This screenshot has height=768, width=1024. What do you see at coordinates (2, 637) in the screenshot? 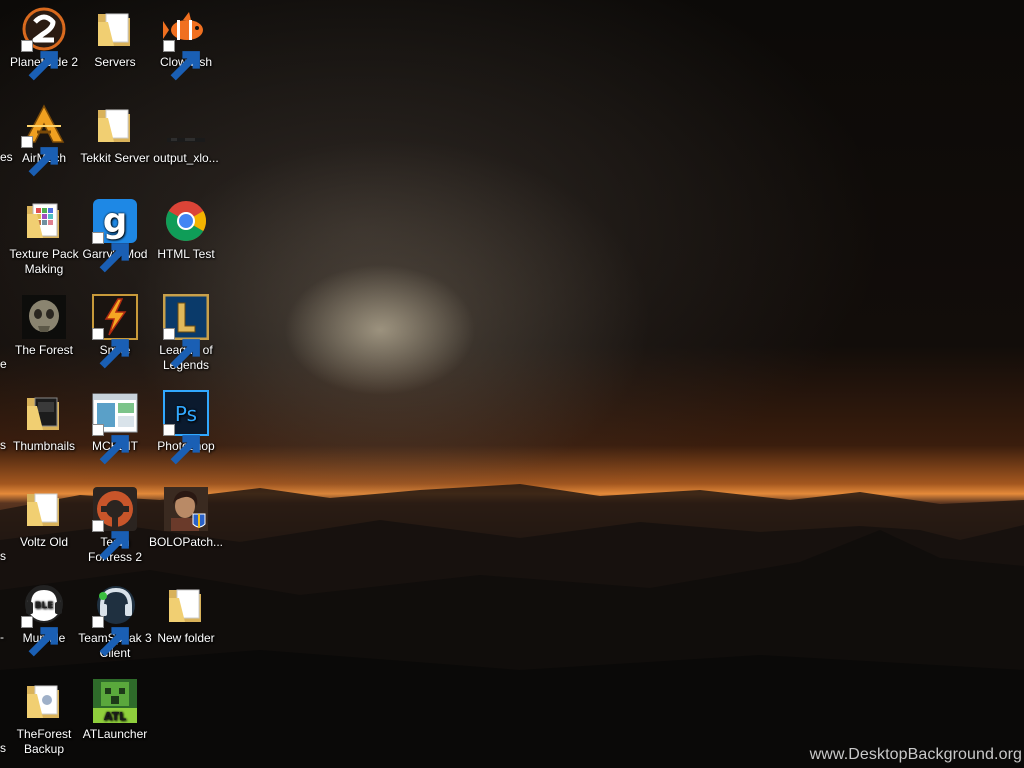
I see `clipped-label-fragment: -` at bounding box center [2, 637].